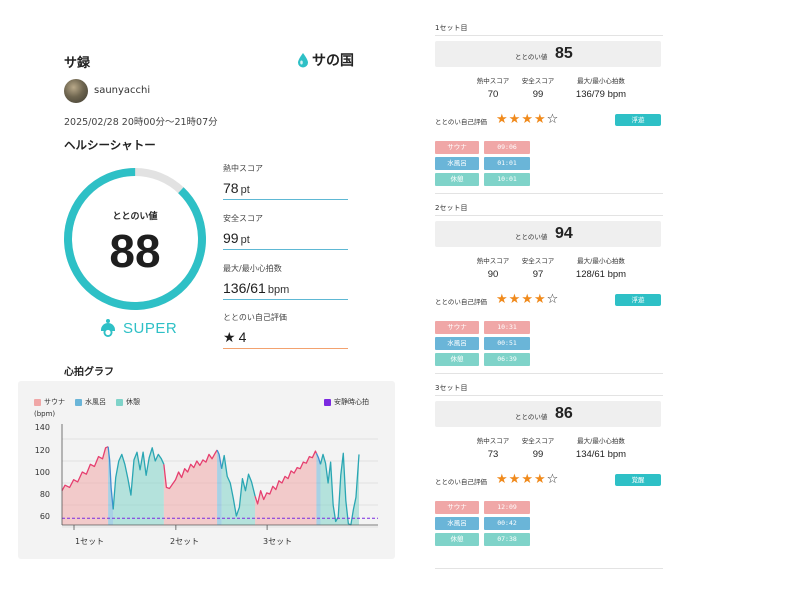 Image resolution: width=800 pixels, height=600 pixels. What do you see at coordinates (482, 179) in the screenshot?
I see `phase-row-rest: 休憩 10:01` at bounding box center [482, 179].